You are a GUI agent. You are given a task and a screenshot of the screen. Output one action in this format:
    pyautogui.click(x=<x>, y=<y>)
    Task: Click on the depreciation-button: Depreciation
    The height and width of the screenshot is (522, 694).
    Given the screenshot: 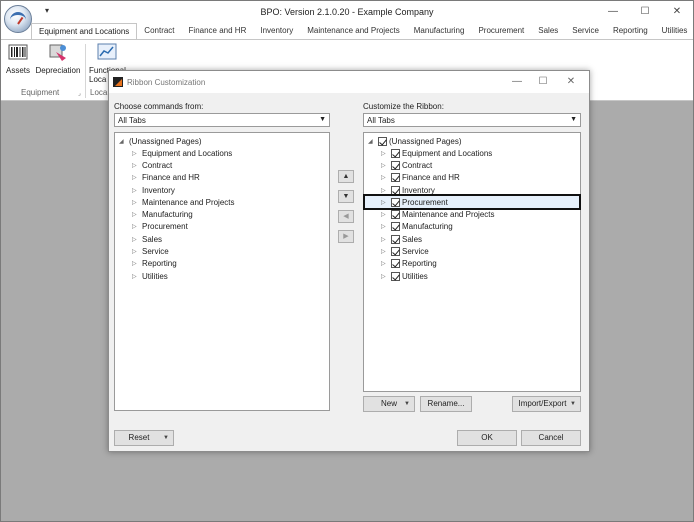 What is the action you would take?
    pyautogui.click(x=58, y=58)
    